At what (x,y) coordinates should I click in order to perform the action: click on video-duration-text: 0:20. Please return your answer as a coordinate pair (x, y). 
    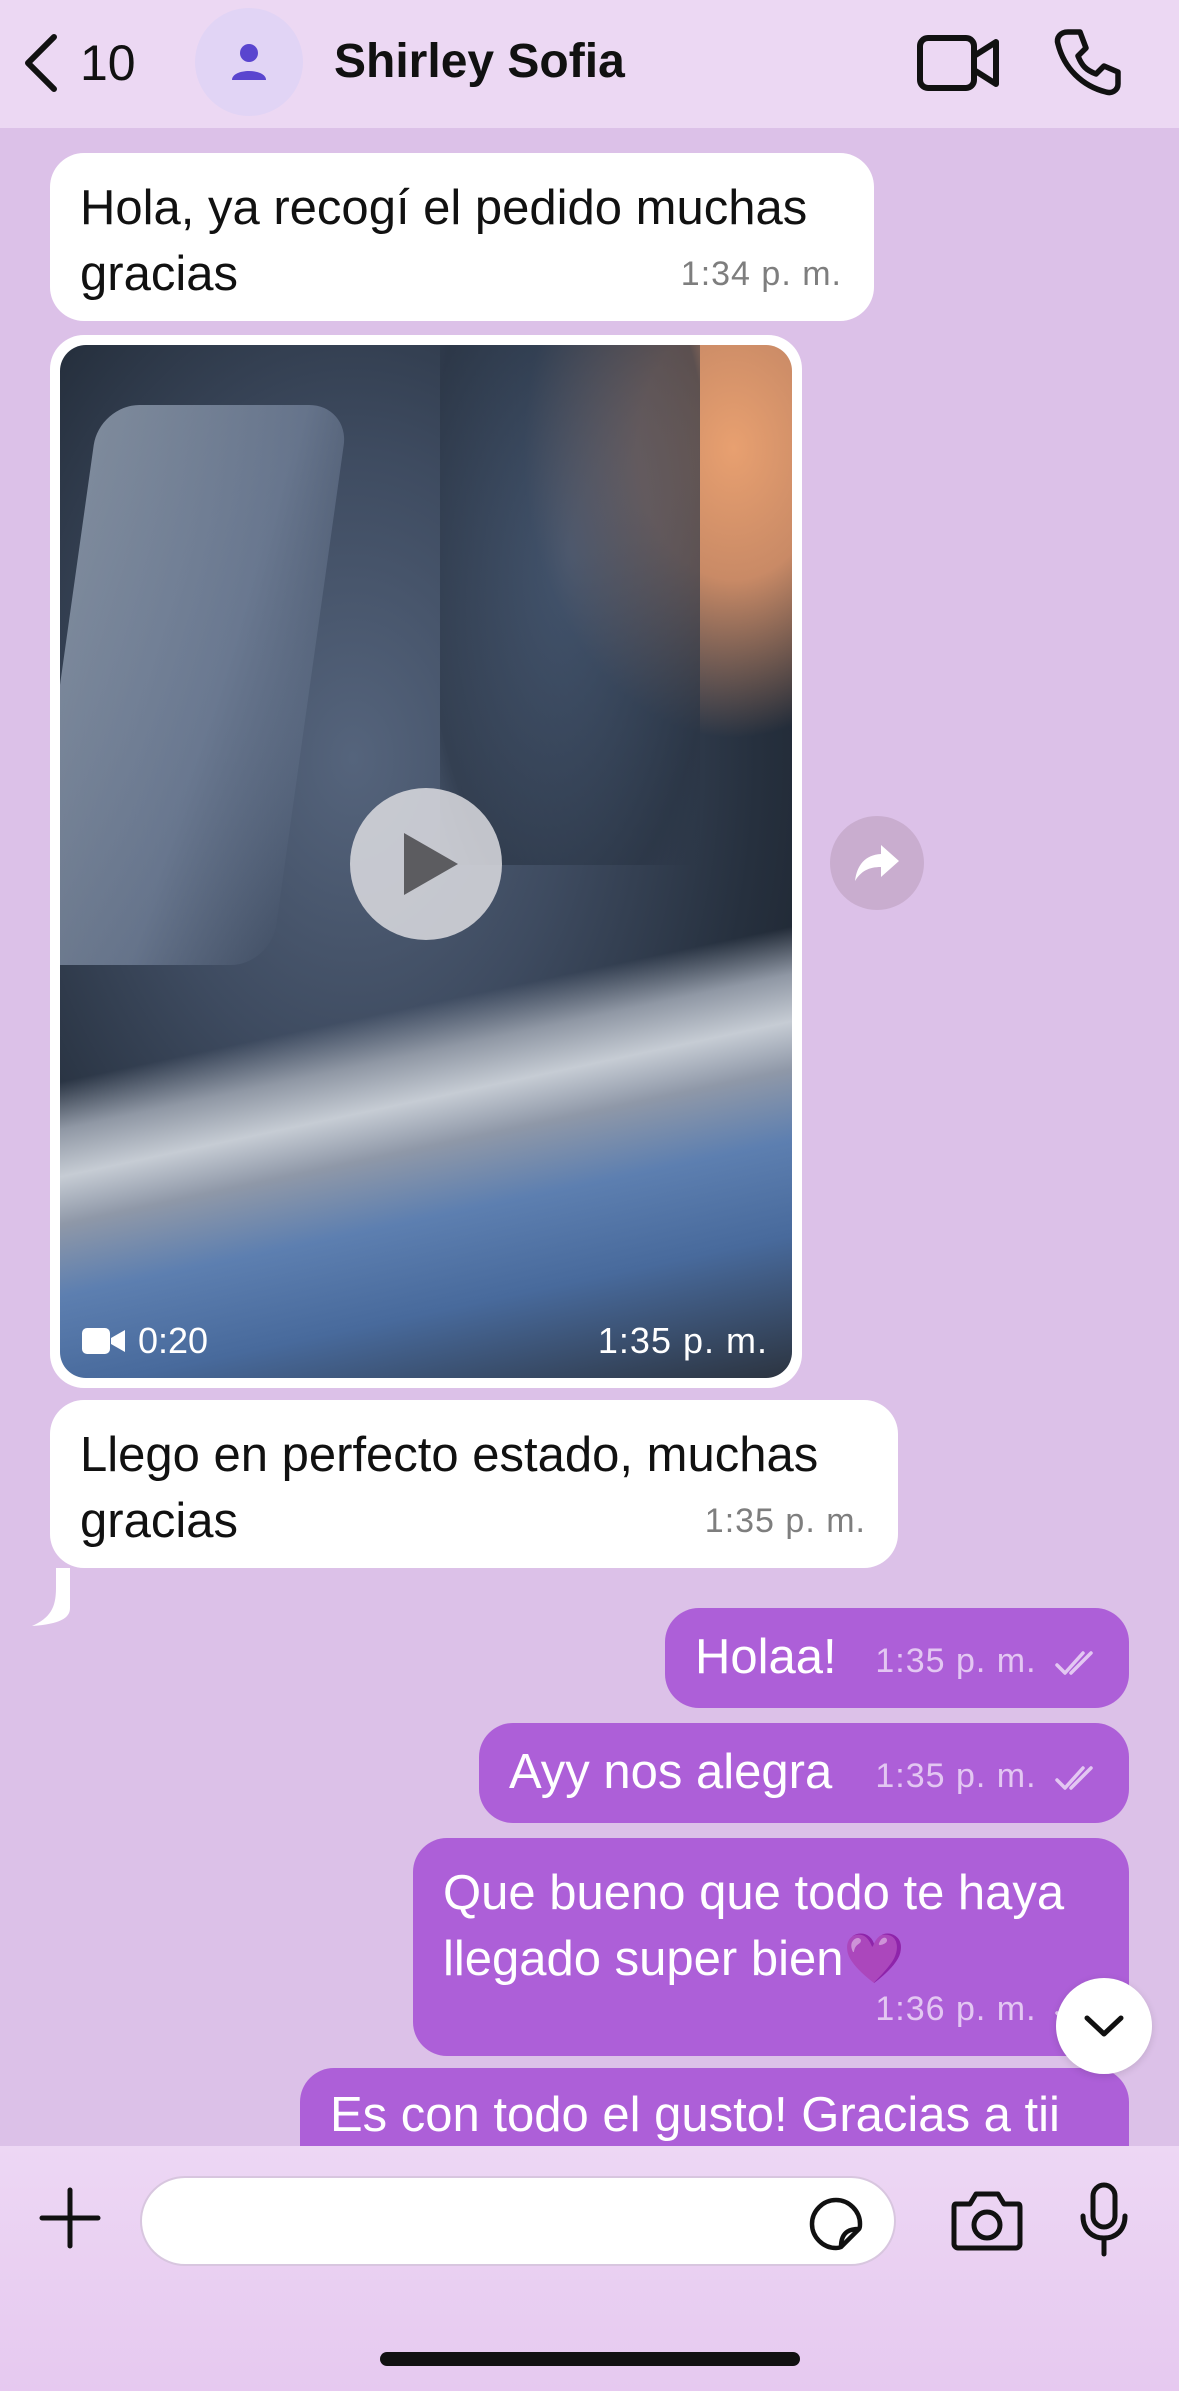
    Looking at the image, I should click on (173, 1340).